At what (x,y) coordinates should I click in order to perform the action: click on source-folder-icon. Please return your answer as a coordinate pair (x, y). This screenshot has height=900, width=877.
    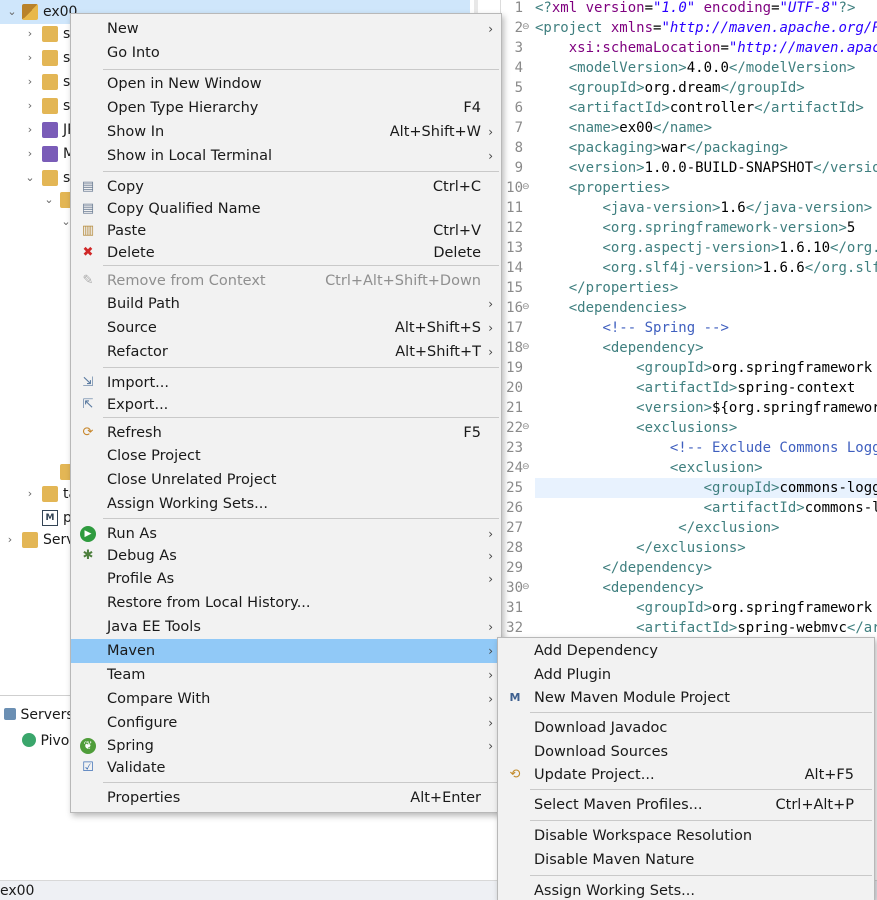
    Looking at the image, I should click on (50, 82).